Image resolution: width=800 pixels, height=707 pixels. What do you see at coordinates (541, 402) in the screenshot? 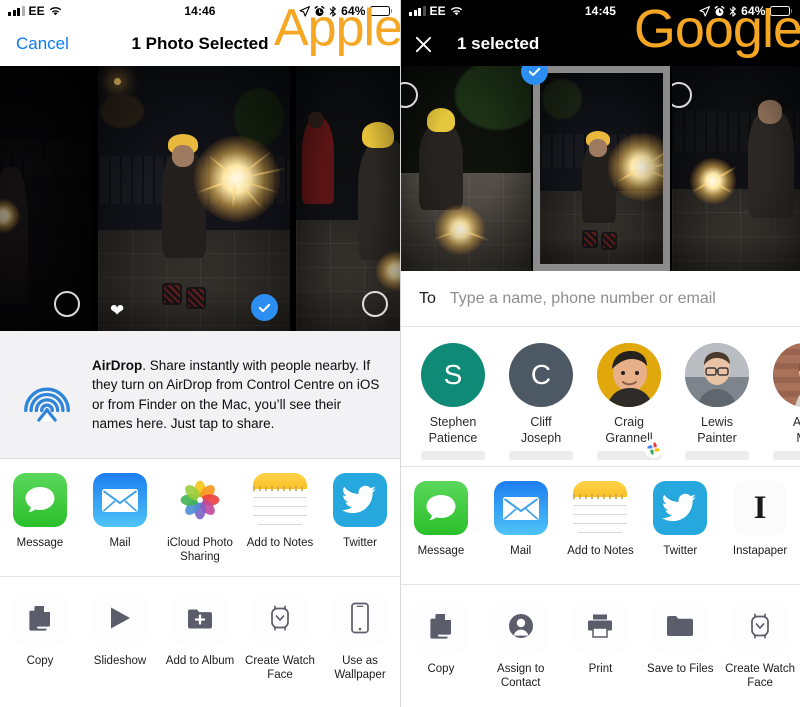
I see `contact-cliff-joseph: C Cliff Joseph` at bounding box center [541, 402].